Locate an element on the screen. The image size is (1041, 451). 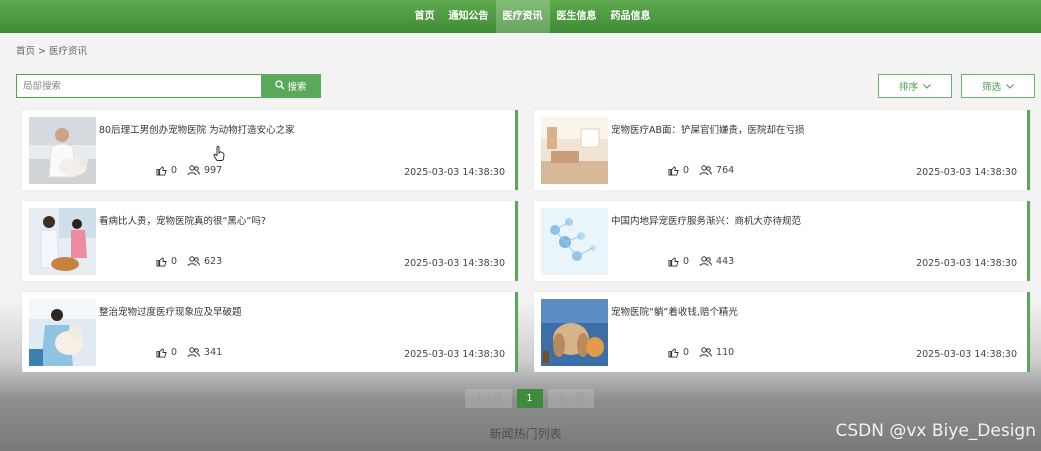
article-stats: 0 623 is located at coordinates (194, 261).